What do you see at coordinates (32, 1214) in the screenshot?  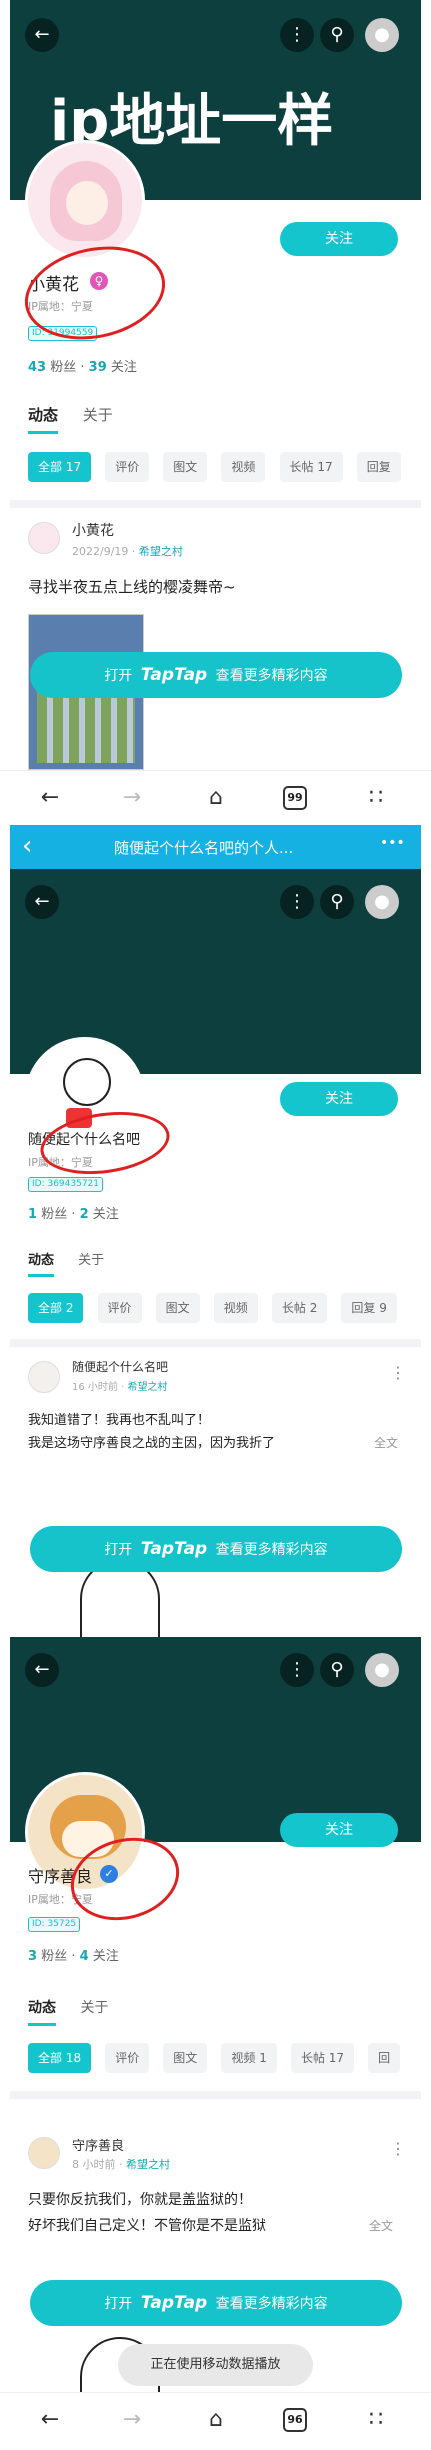 I see `fans-count: 1` at bounding box center [32, 1214].